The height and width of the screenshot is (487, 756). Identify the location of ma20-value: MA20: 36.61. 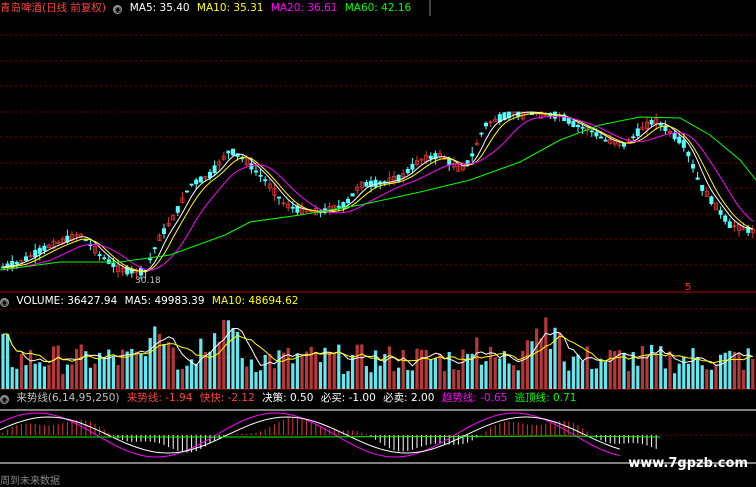
(304, 8).